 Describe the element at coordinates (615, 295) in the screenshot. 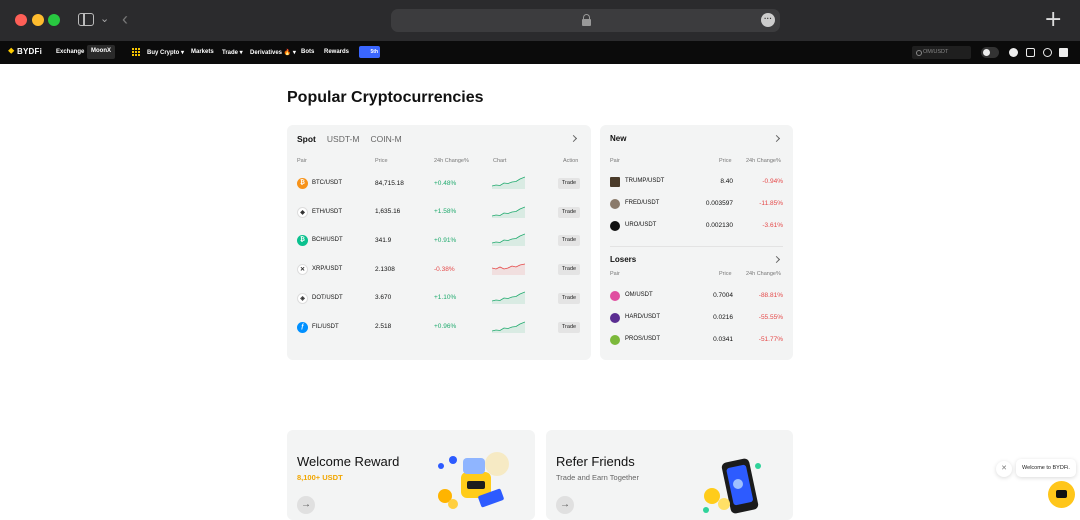

I see `om-icon` at that location.